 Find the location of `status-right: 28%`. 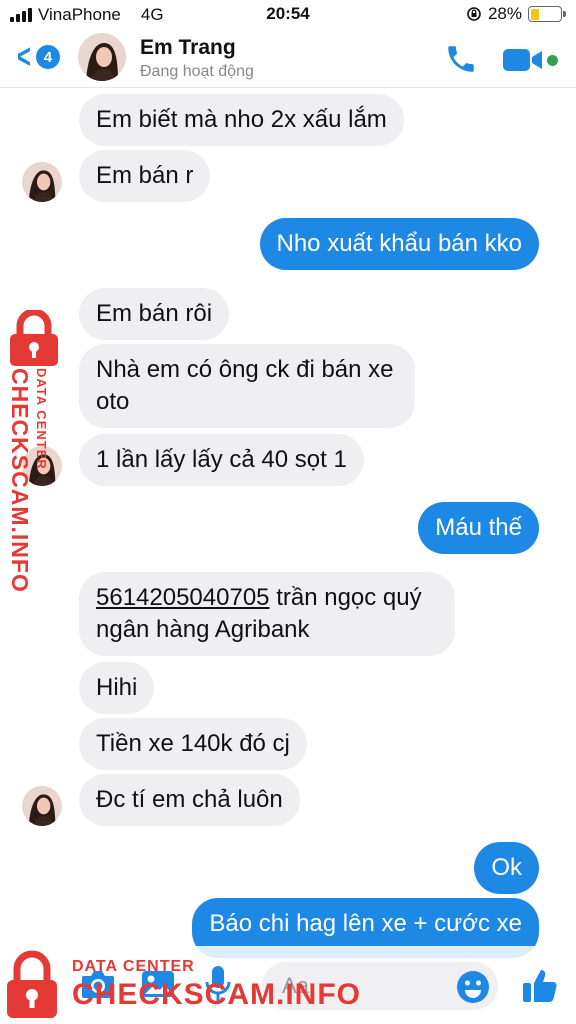

status-right: 28% is located at coordinates (516, 14).